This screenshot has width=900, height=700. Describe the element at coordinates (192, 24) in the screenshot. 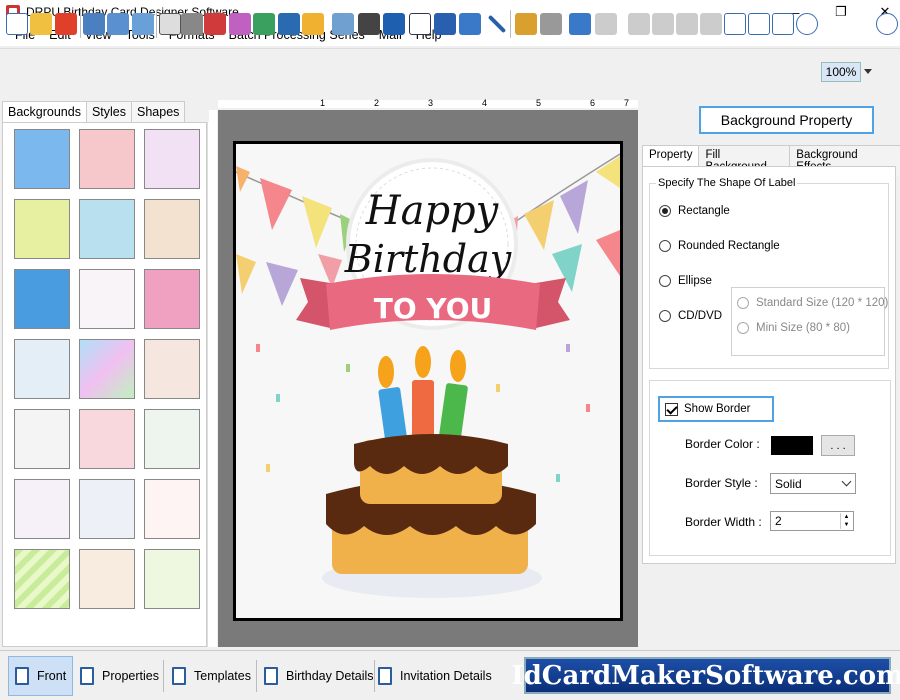

I see `print-icon` at that location.